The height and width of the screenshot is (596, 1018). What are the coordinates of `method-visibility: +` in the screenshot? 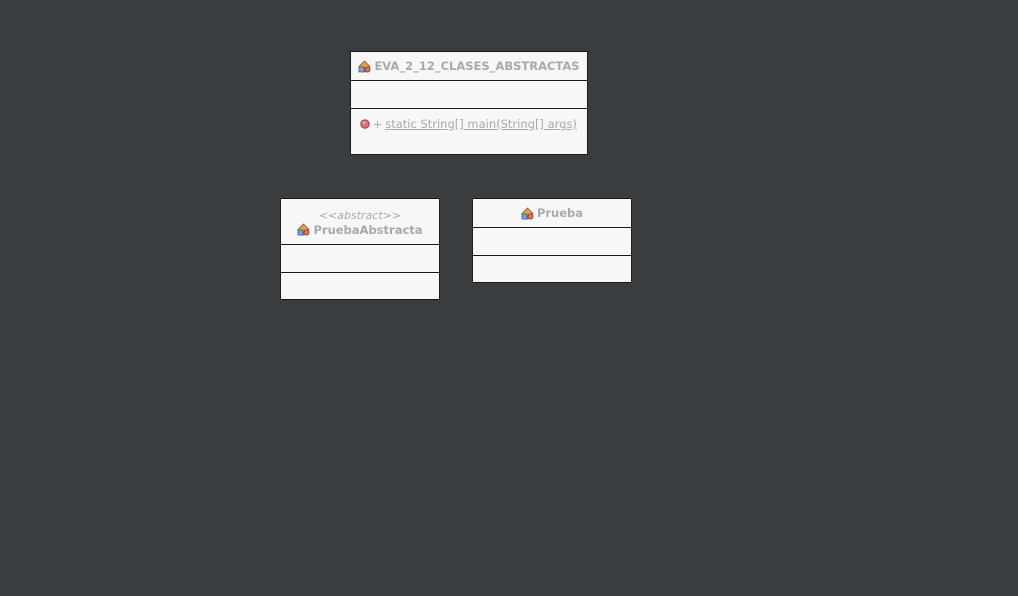 It's located at (378, 124).